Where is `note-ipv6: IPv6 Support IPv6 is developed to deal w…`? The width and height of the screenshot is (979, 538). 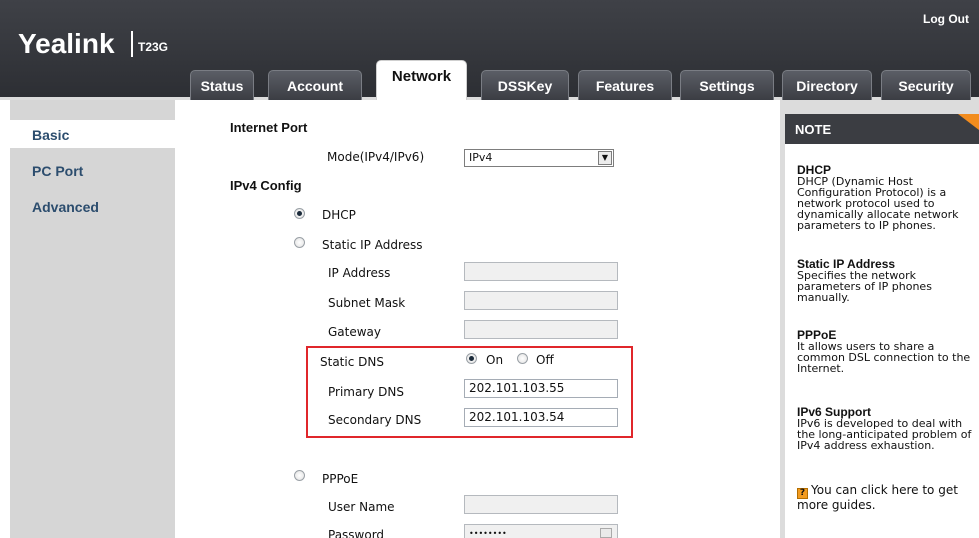
note-ipv6: IPv6 Support IPv6 is developed to deal w… is located at coordinates (886, 429).